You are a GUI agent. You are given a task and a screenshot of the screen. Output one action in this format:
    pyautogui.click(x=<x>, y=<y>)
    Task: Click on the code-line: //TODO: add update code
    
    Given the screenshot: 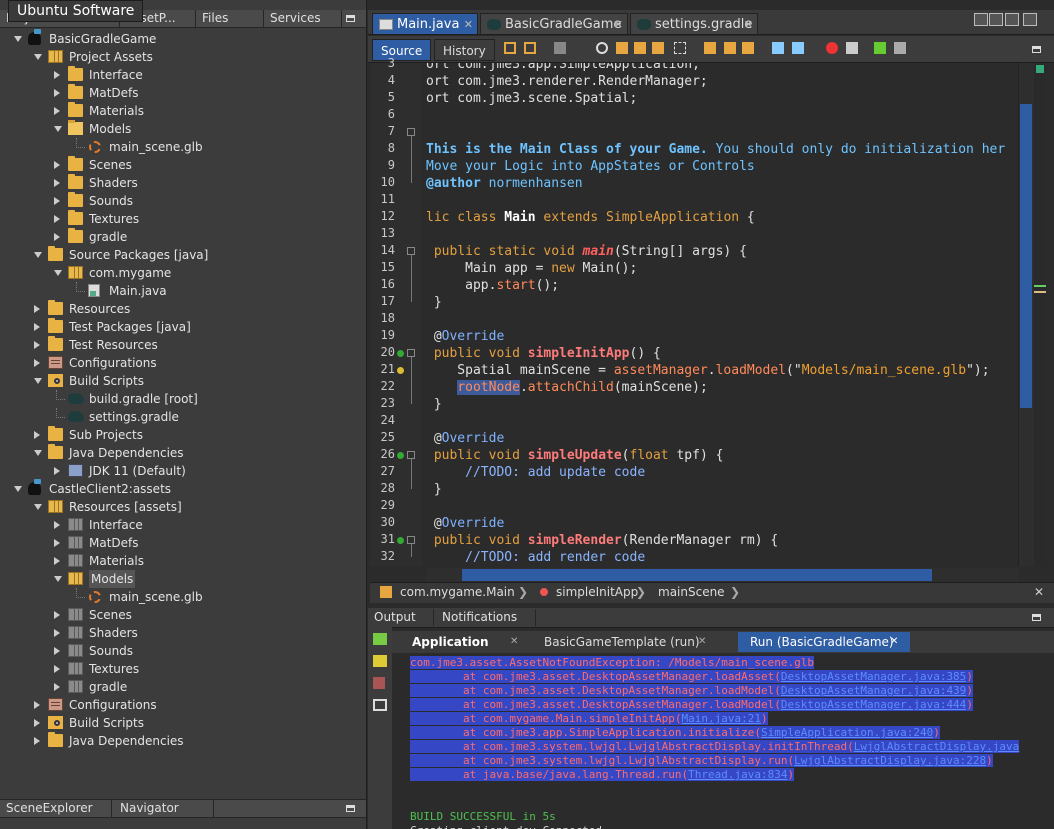 What is the action you would take?
    pyautogui.click(x=535, y=472)
    